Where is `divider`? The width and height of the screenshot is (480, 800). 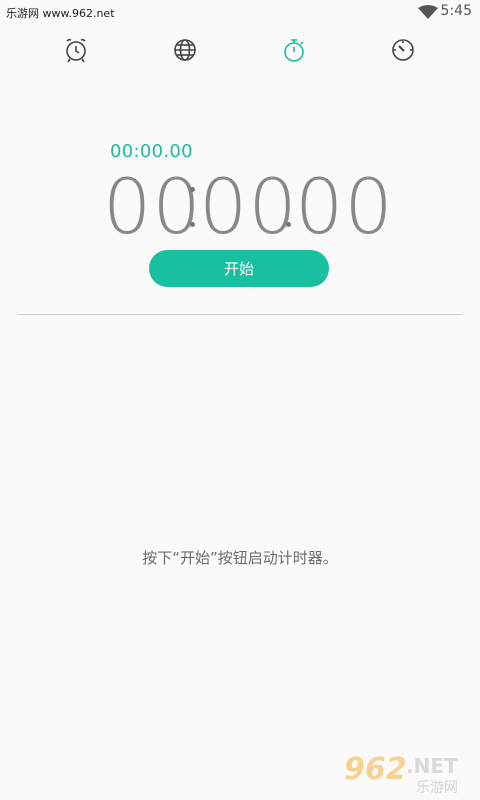 divider is located at coordinates (240, 314).